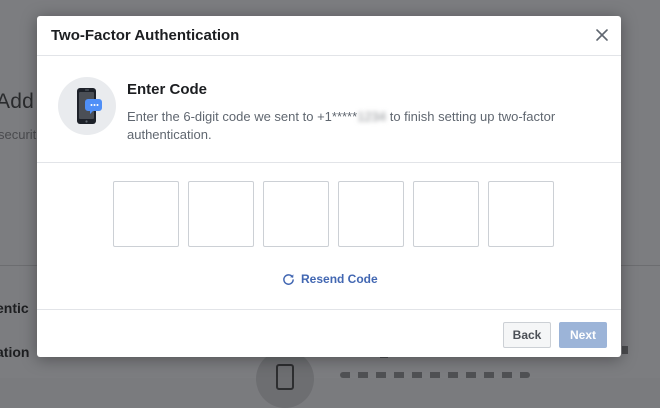 This screenshot has width=660, height=408. I want to click on close-icon, so click(602, 35).